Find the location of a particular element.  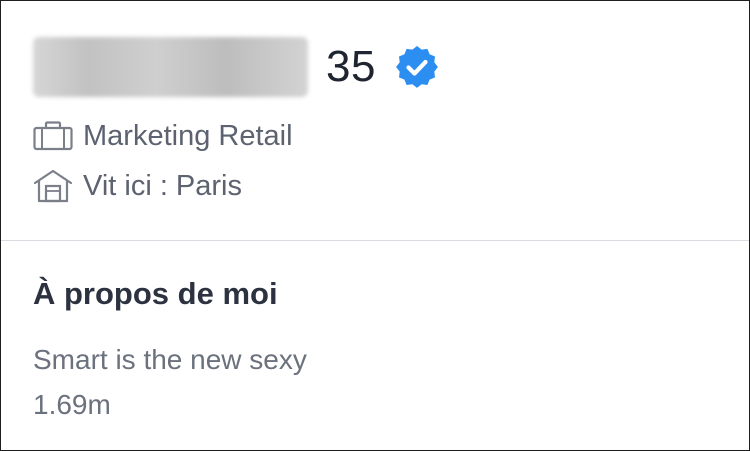

profile-age: 35 is located at coordinates (351, 66).